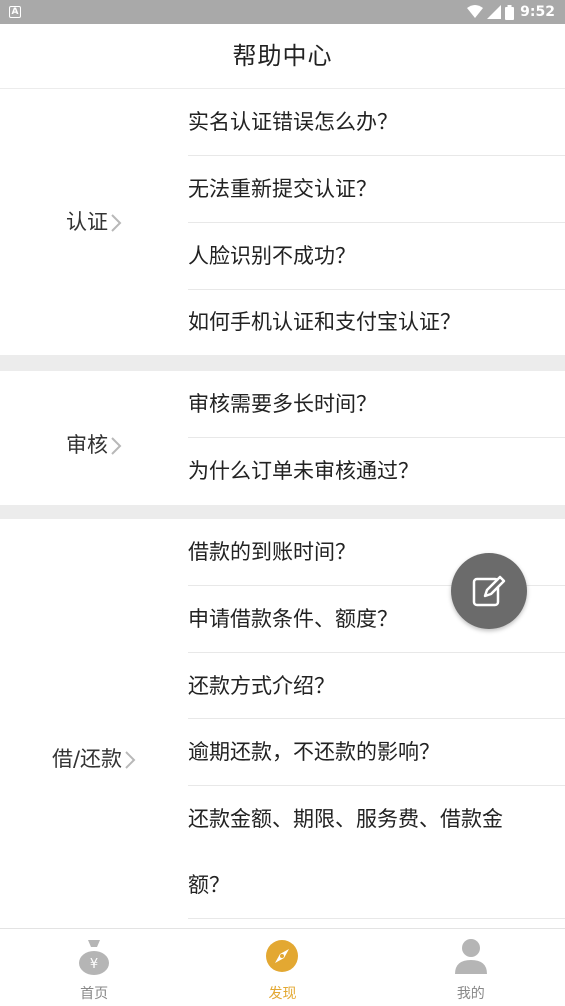 This screenshot has height=1006, width=565. Describe the element at coordinates (282, 189) in the screenshot. I see `faq-question: 无法重新提交认证？` at that location.